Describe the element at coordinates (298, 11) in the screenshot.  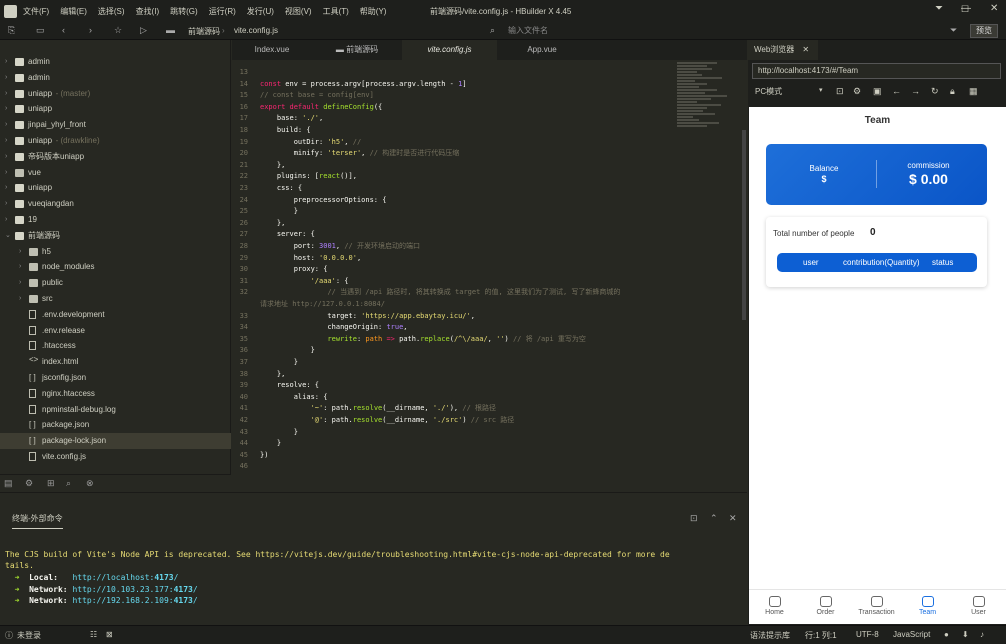
I see `menu-view: 视图(V)` at that location.